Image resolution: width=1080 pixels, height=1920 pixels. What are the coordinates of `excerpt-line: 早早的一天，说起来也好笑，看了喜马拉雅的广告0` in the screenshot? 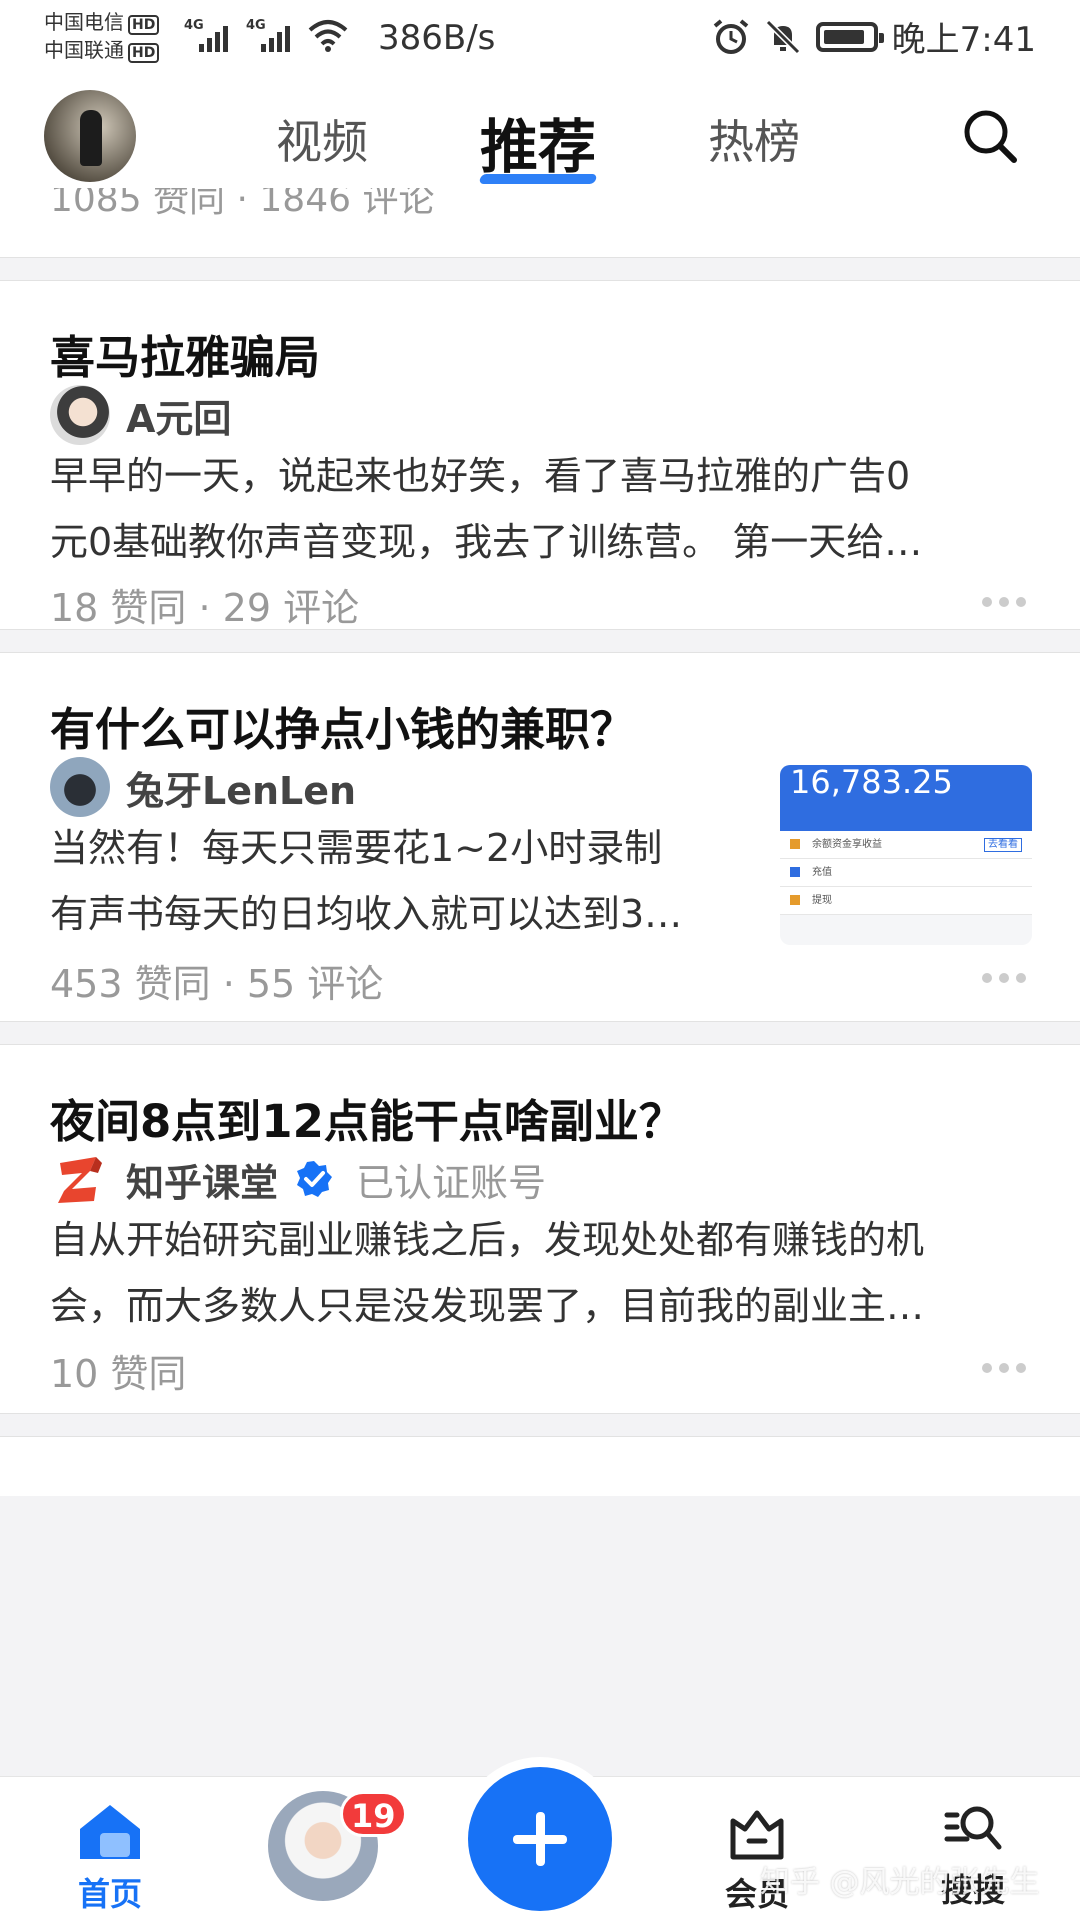 It's located at (480, 476).